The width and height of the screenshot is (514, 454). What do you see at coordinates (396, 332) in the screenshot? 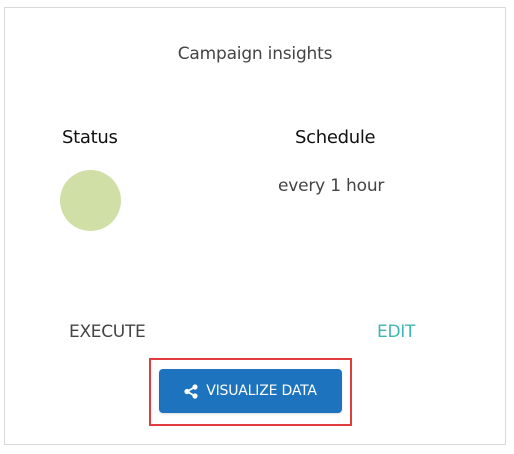
I see `edit-button: EDIT` at bounding box center [396, 332].